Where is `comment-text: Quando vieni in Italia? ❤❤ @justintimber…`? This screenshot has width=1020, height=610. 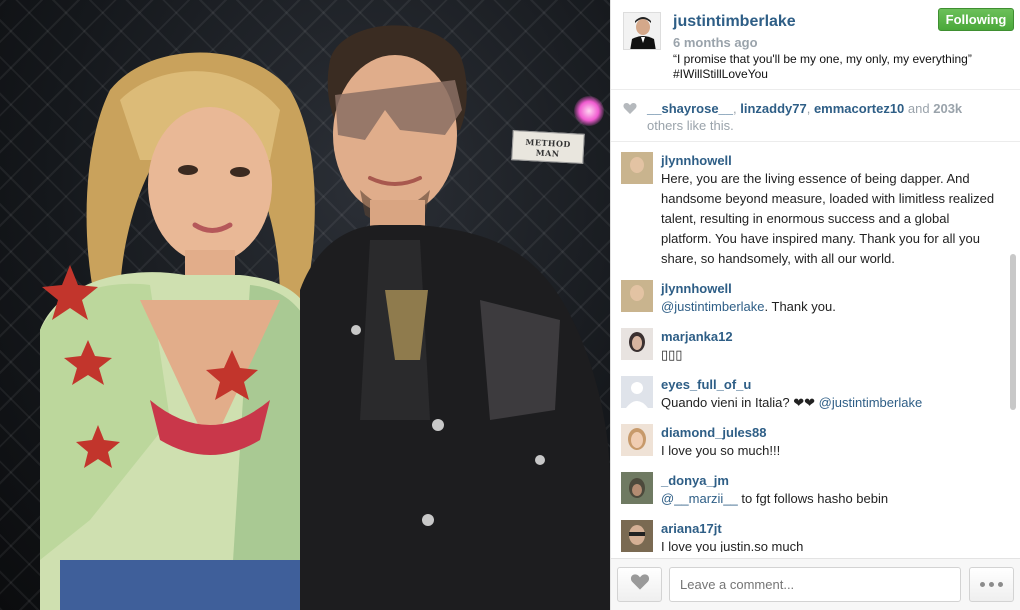 comment-text: Quando vieni in Italia? ❤❤ @justintimber… is located at coordinates (829, 403).